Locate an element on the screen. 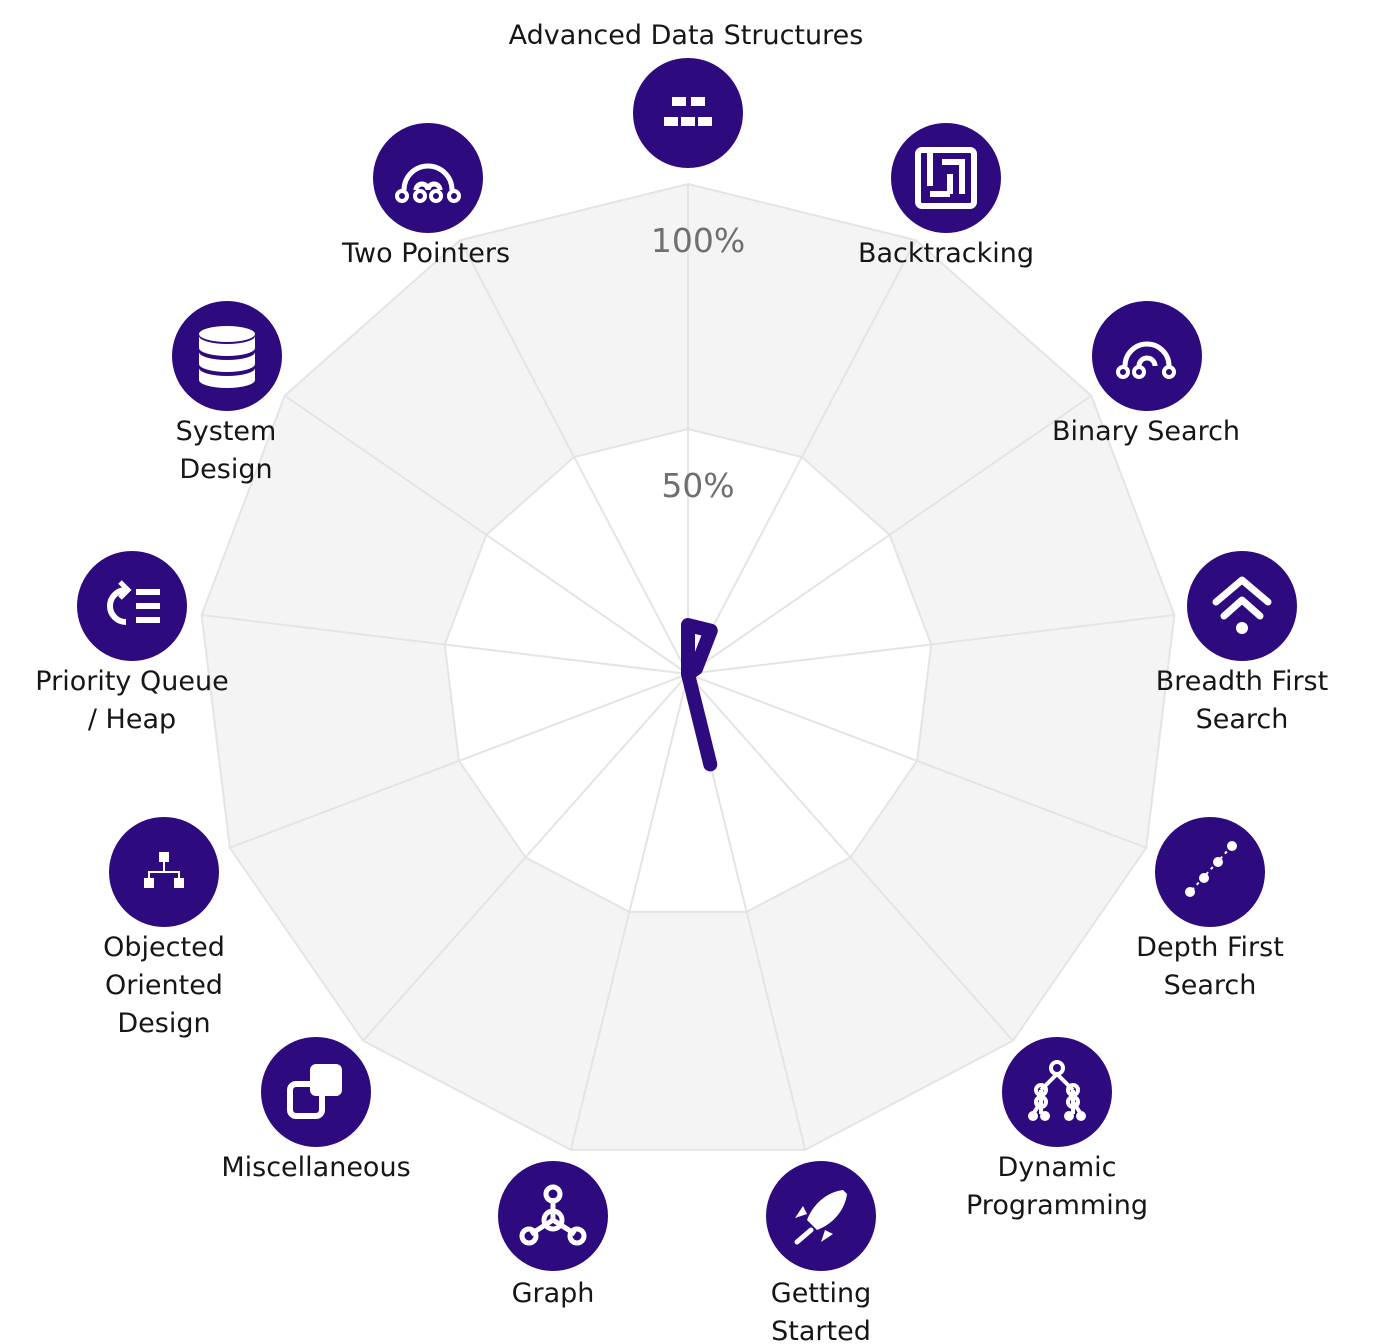  axis-advanced-data-structures: Advanced Data Structures is located at coordinates (686, 94).